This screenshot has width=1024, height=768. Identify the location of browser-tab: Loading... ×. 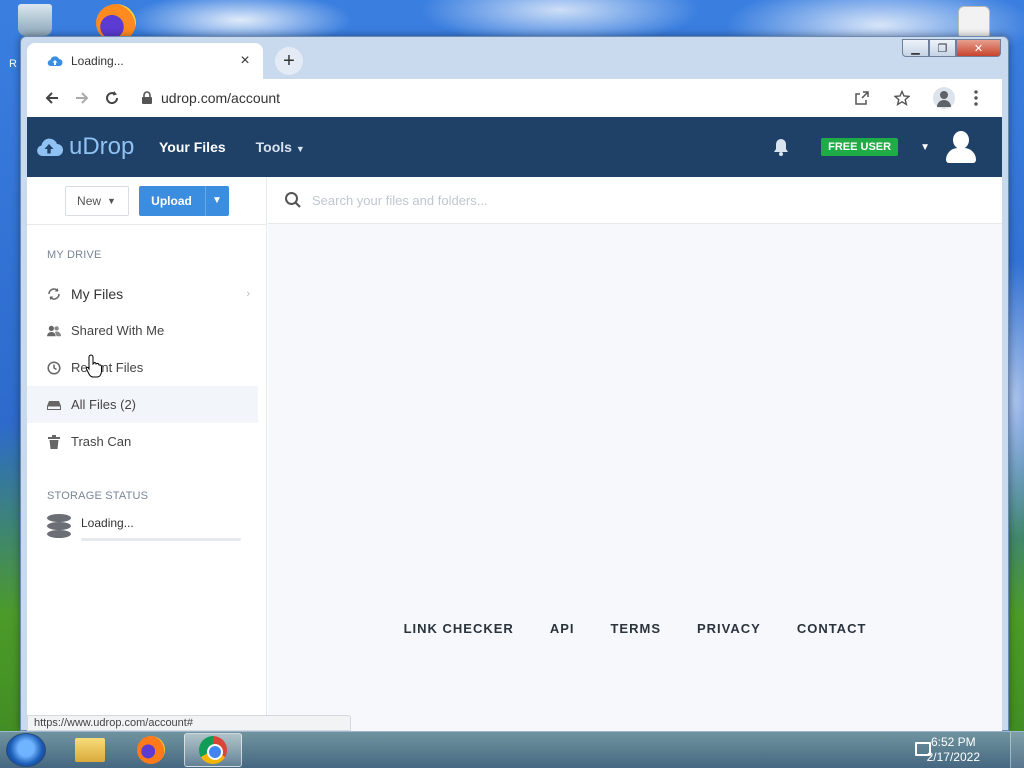
(145, 61).